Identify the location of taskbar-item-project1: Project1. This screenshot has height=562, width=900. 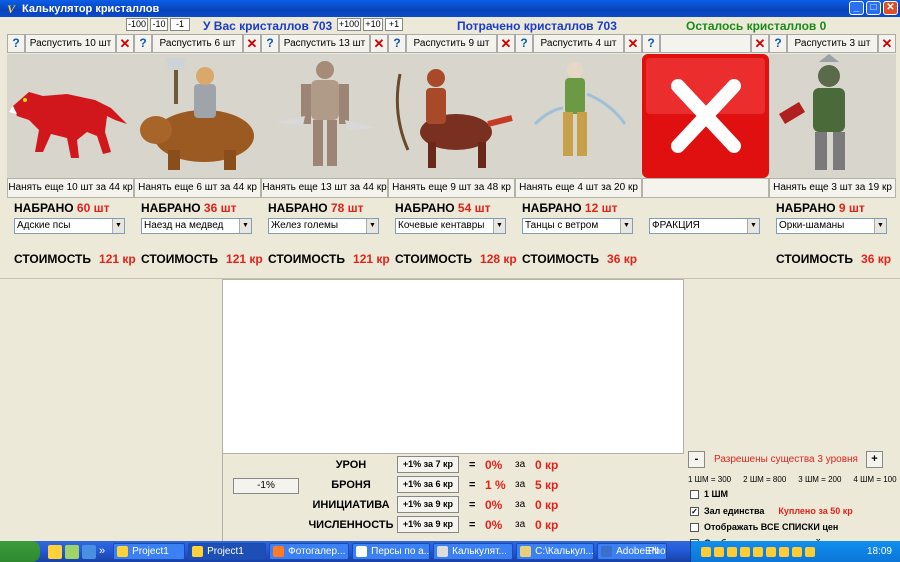
(149, 551).